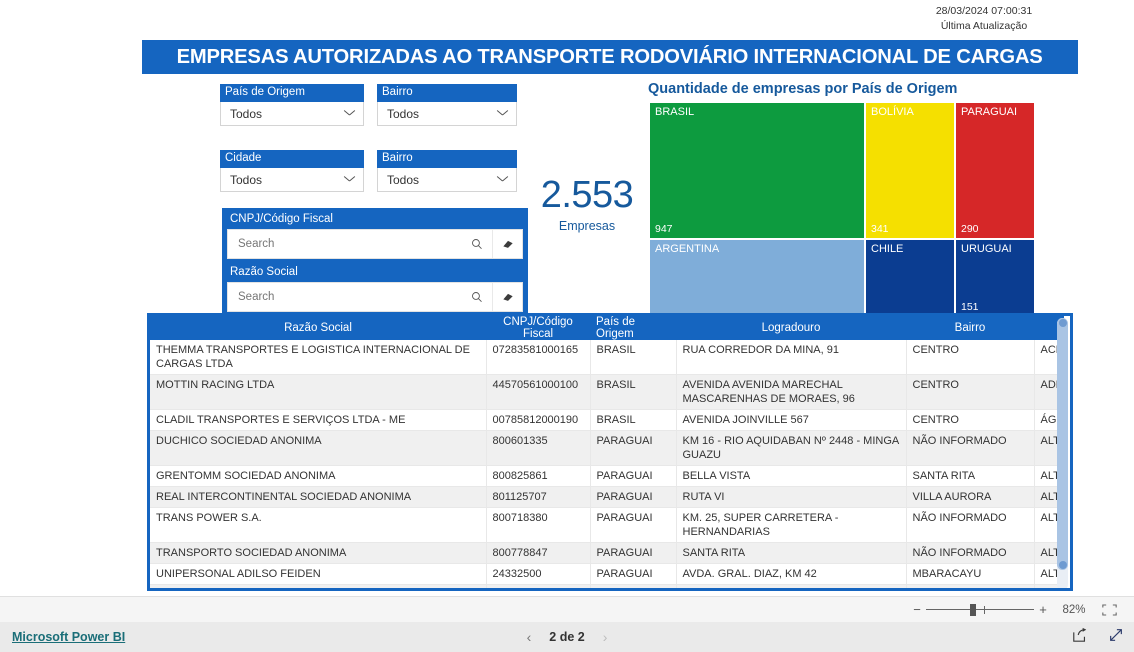  What do you see at coordinates (1062, 444) in the screenshot?
I see `scrollbar-thumb` at bounding box center [1062, 444].